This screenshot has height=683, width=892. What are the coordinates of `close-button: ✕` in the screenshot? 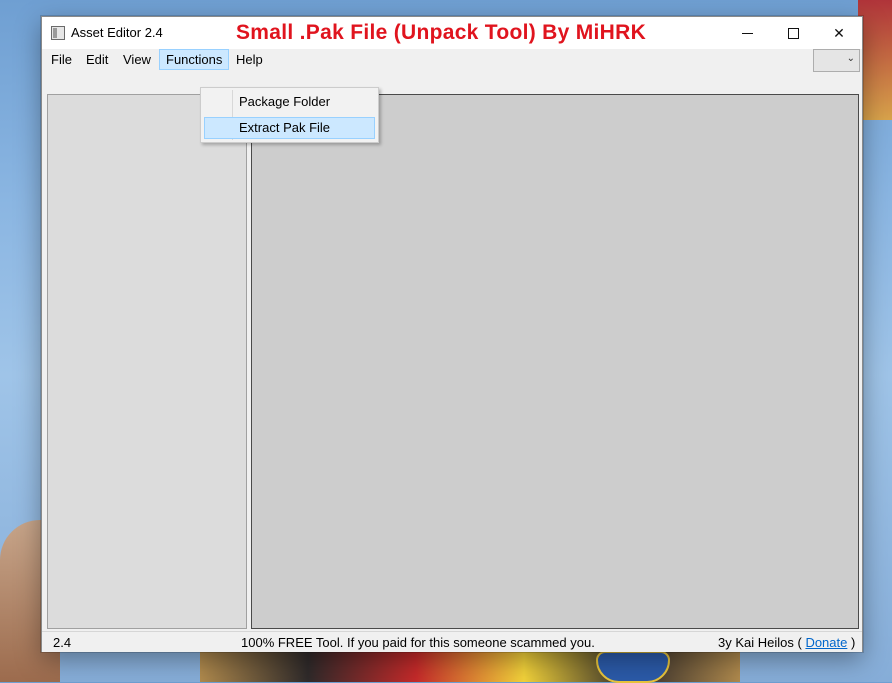 It's located at (839, 33).